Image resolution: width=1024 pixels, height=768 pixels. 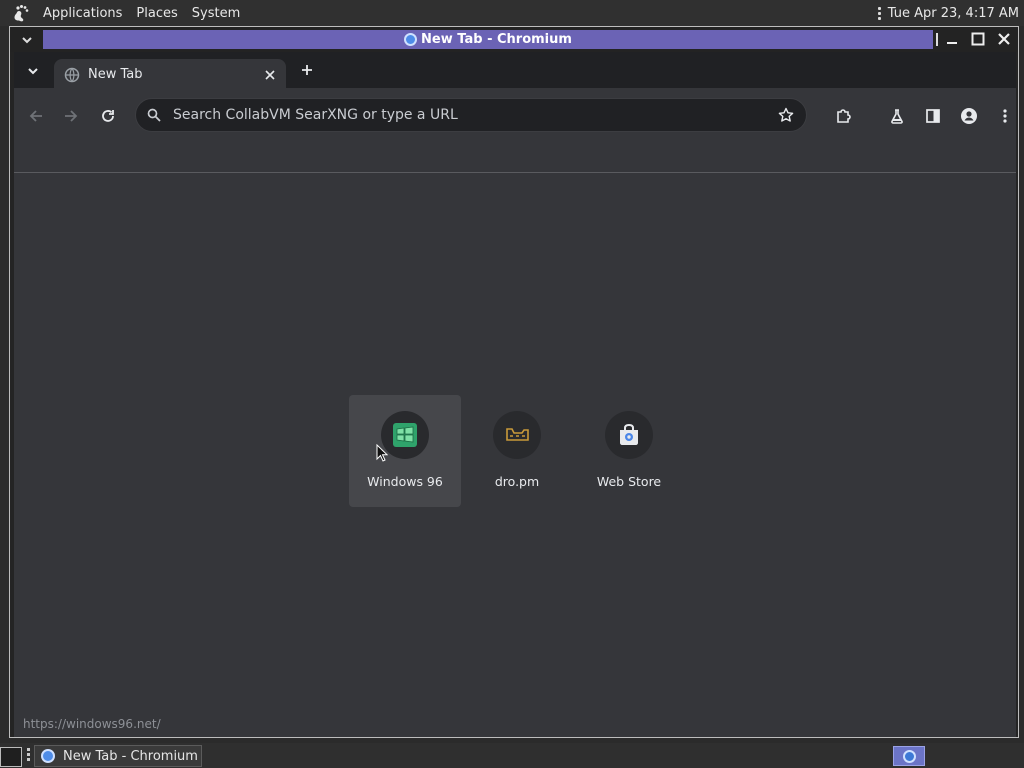 I want to click on shortcut-dro-pm: dro.pm, so click(x=517, y=451).